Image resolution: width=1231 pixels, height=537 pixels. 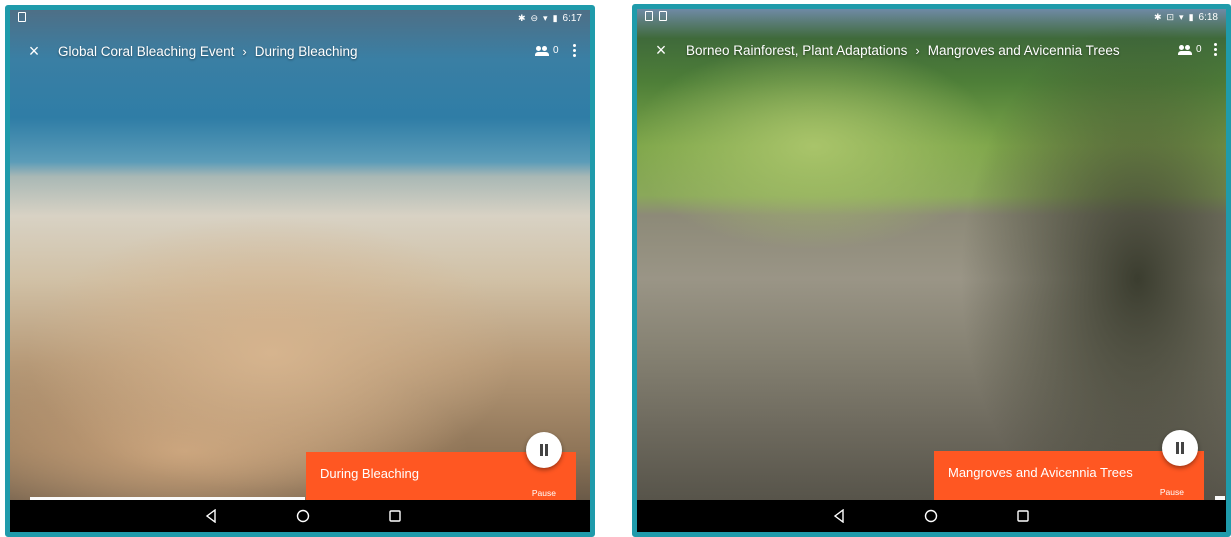 What do you see at coordinates (931, 18) in the screenshot?
I see `status-bar: ✱ ⊡ ▾ ▮ 6:18` at bounding box center [931, 18].